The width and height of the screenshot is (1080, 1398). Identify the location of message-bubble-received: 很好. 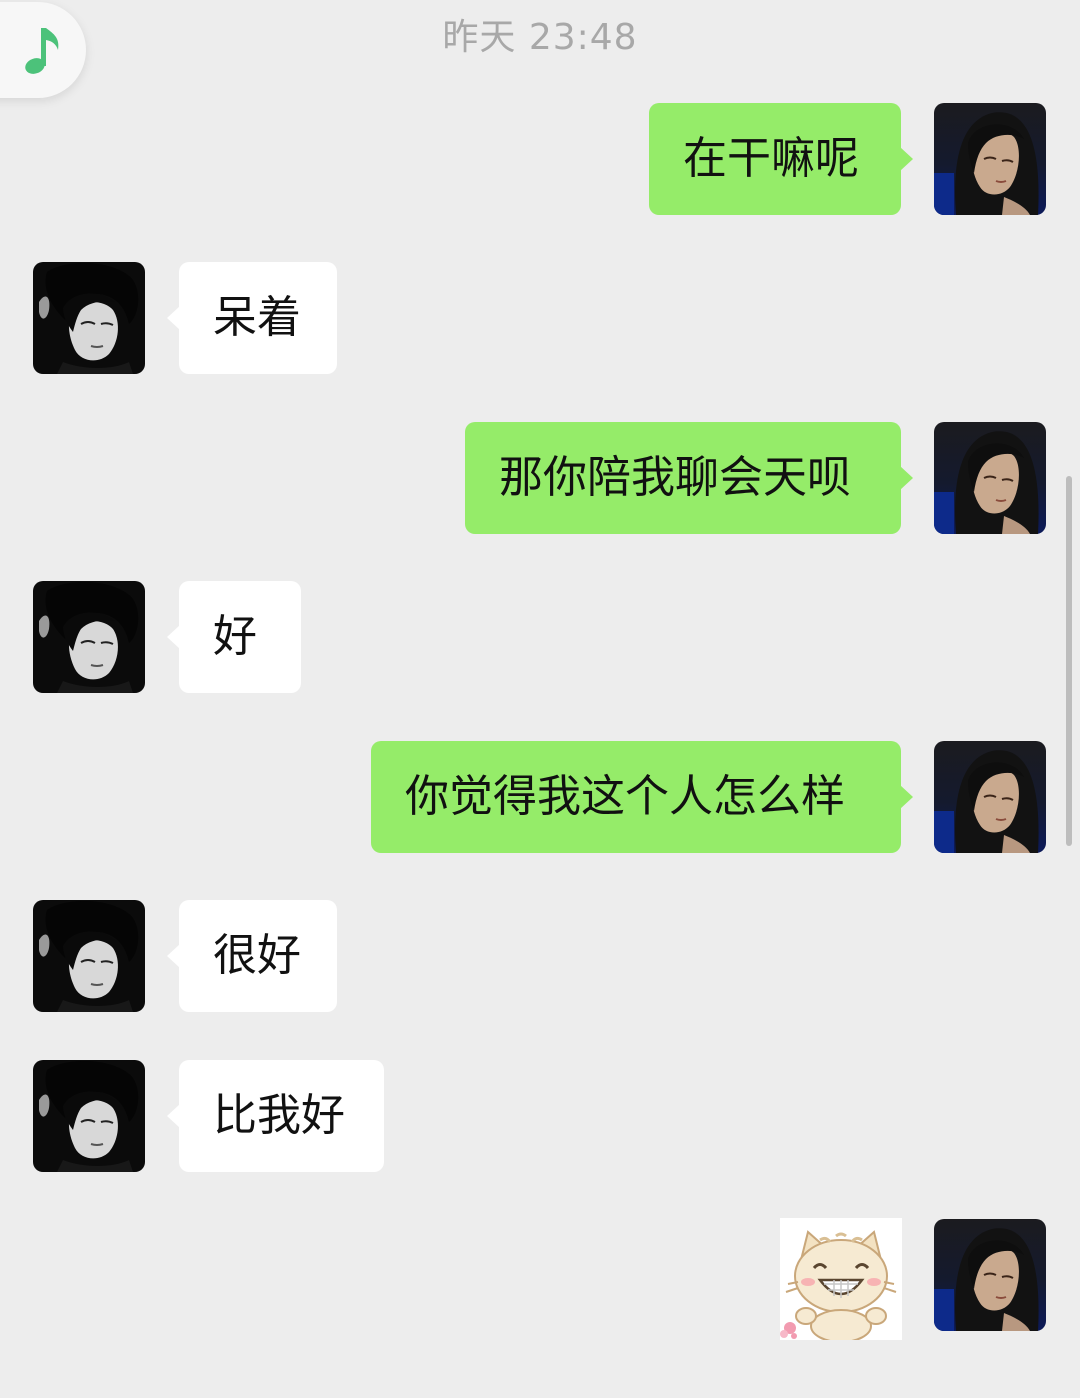
(252, 956).